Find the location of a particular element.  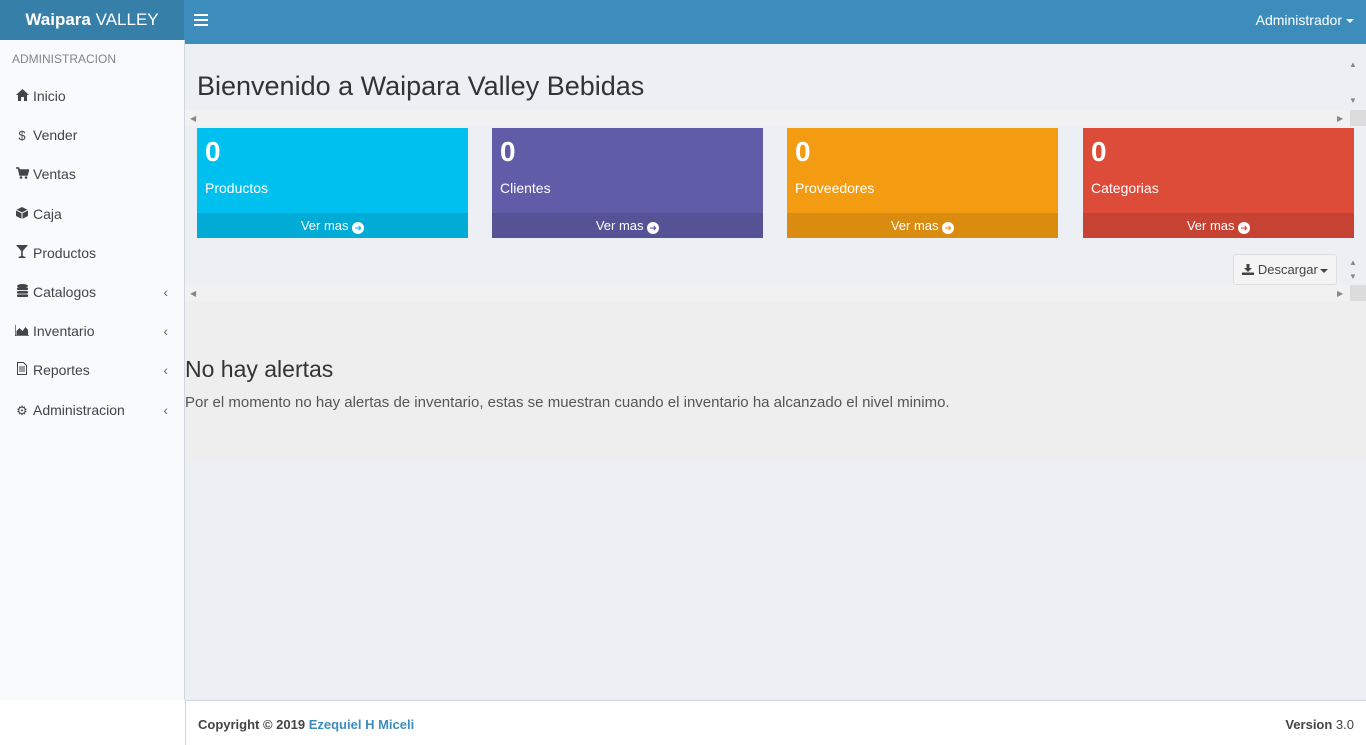

download-button: Descargar is located at coordinates (1285, 269).